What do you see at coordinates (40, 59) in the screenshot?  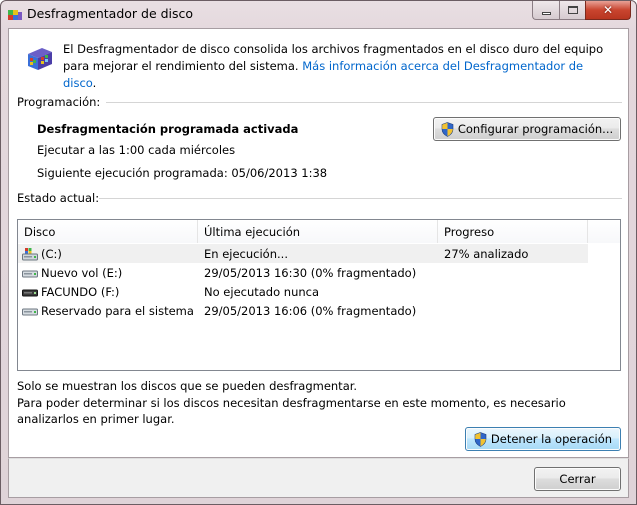 I see `defrag-large-icon` at bounding box center [40, 59].